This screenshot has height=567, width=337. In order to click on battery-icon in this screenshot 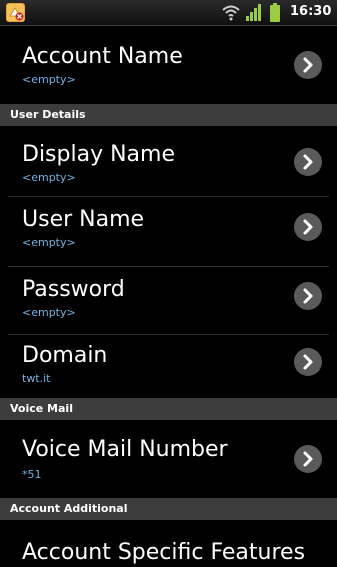, I will do `click(275, 12)`.